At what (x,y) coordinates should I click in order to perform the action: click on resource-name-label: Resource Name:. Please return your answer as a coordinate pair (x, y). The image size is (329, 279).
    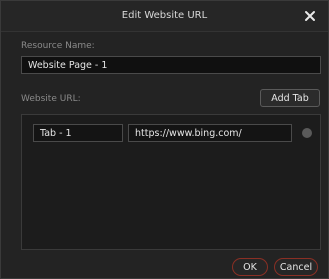
    Looking at the image, I should click on (58, 46).